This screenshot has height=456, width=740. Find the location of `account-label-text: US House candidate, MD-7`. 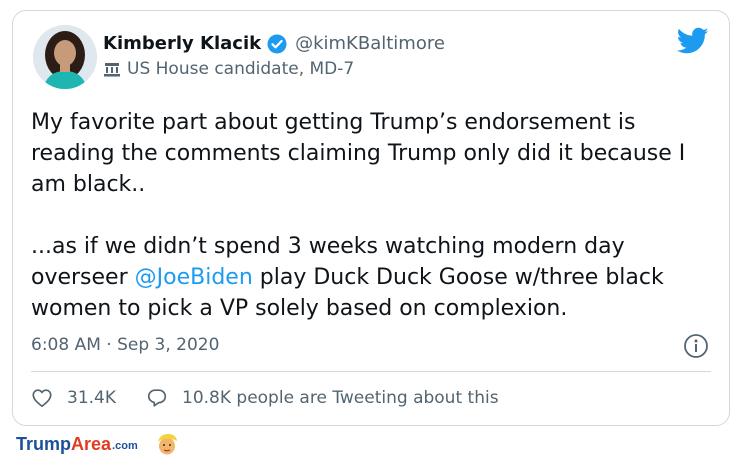

account-label-text: US House candidate, MD-7 is located at coordinates (241, 69).